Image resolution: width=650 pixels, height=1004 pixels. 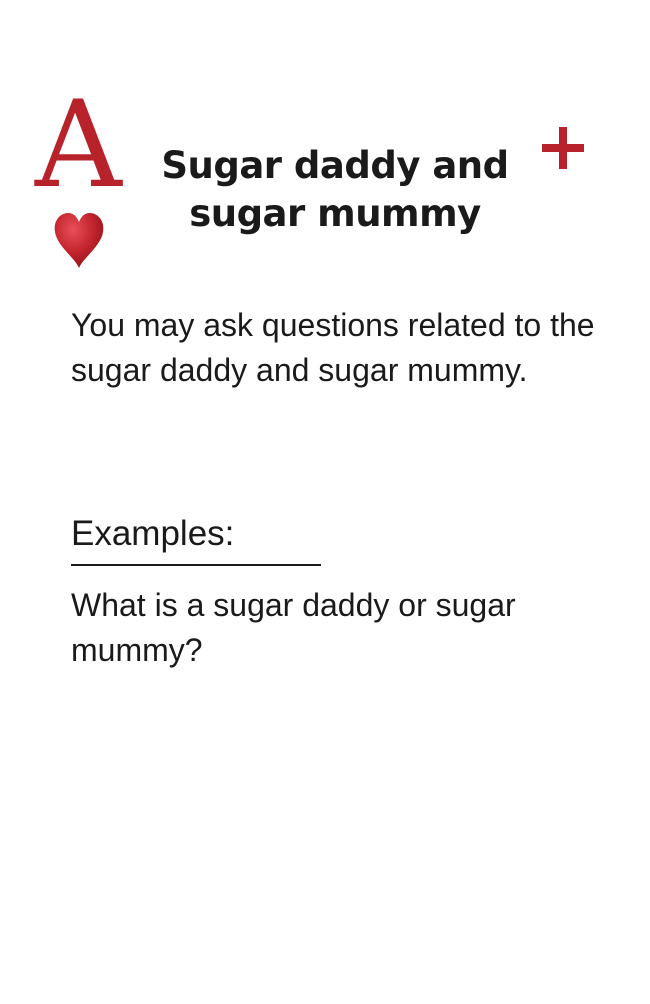 I want to click on example-question: What is a sugar daddy or sugar mummy?, so click(x=293, y=627).